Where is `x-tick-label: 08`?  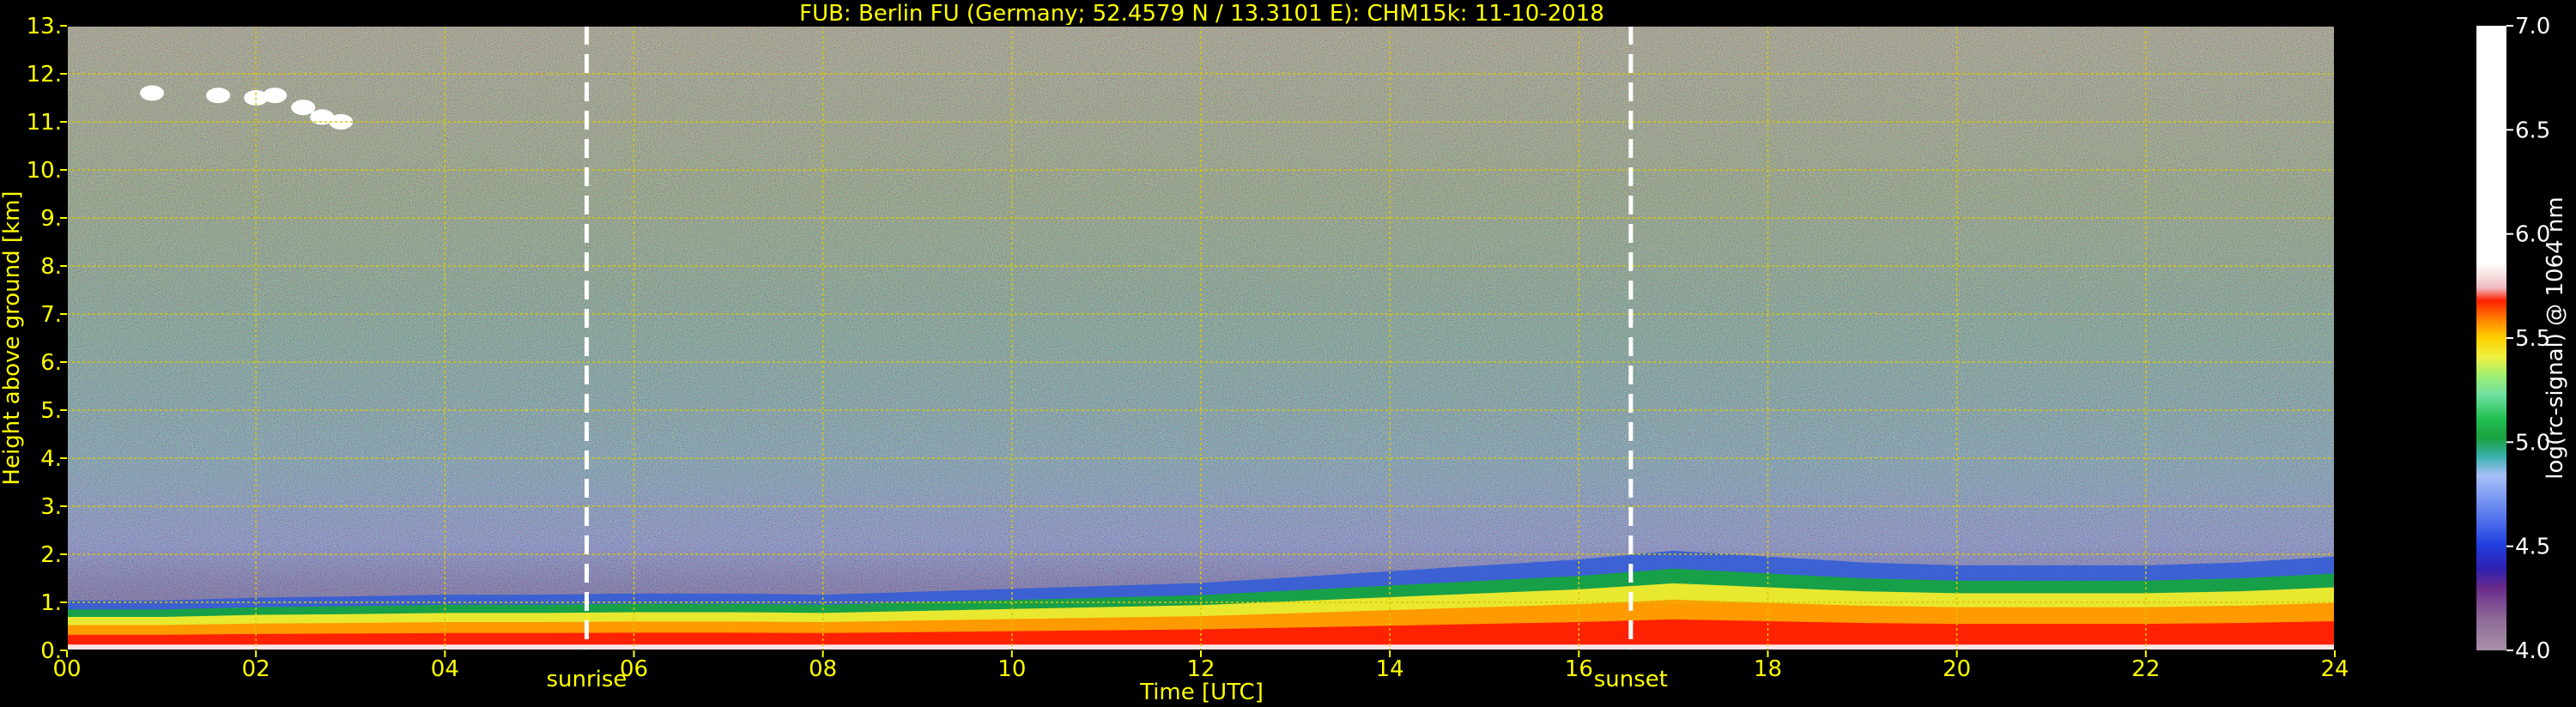 x-tick-label: 08 is located at coordinates (823, 669).